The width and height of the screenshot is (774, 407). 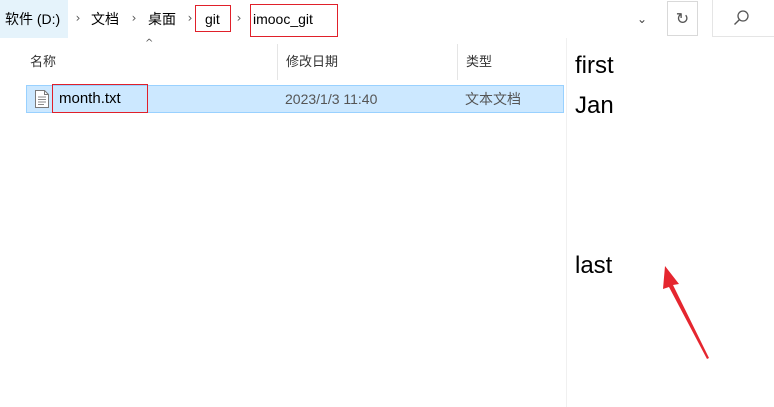 I want to click on red-arrow-icon, so click(x=686, y=312).